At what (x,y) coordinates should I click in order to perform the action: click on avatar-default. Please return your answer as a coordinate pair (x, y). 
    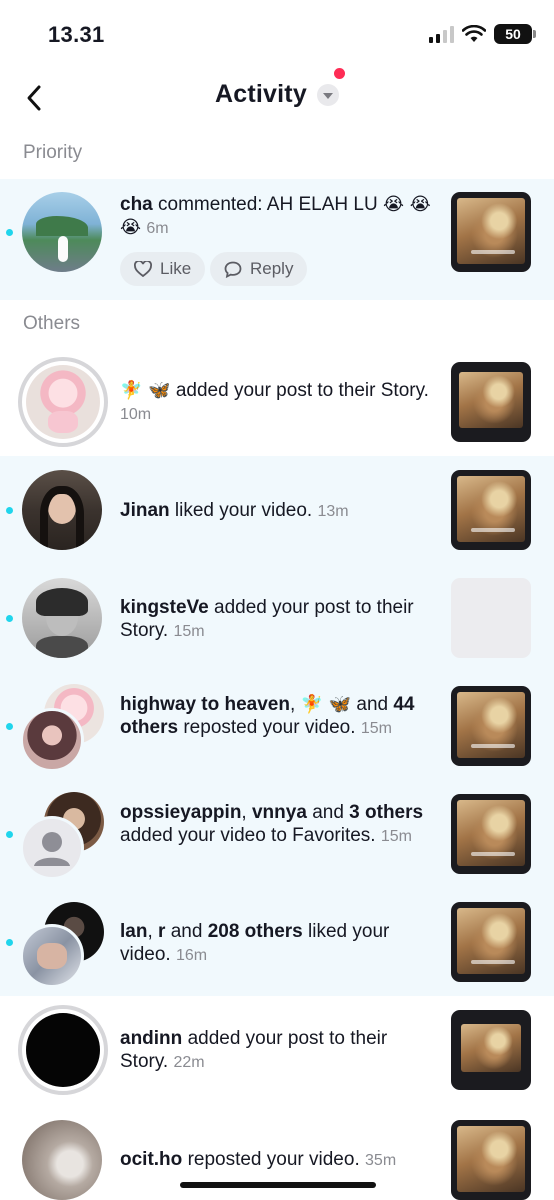
    Looking at the image, I should click on (52, 848).